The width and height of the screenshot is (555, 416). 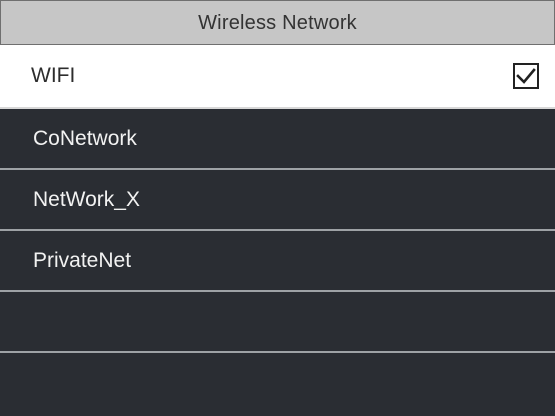 What do you see at coordinates (277, 200) in the screenshot?
I see `network-item-network-x: NetWork_X` at bounding box center [277, 200].